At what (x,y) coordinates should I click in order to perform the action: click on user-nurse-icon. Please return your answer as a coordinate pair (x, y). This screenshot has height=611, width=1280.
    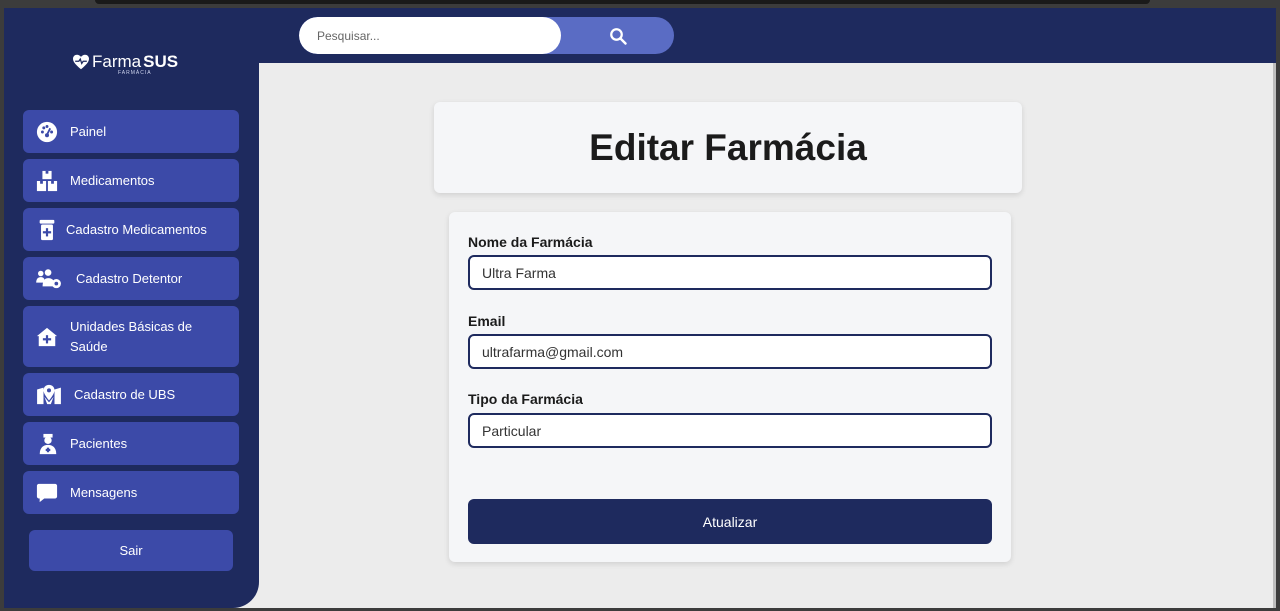
    Looking at the image, I should click on (48, 443).